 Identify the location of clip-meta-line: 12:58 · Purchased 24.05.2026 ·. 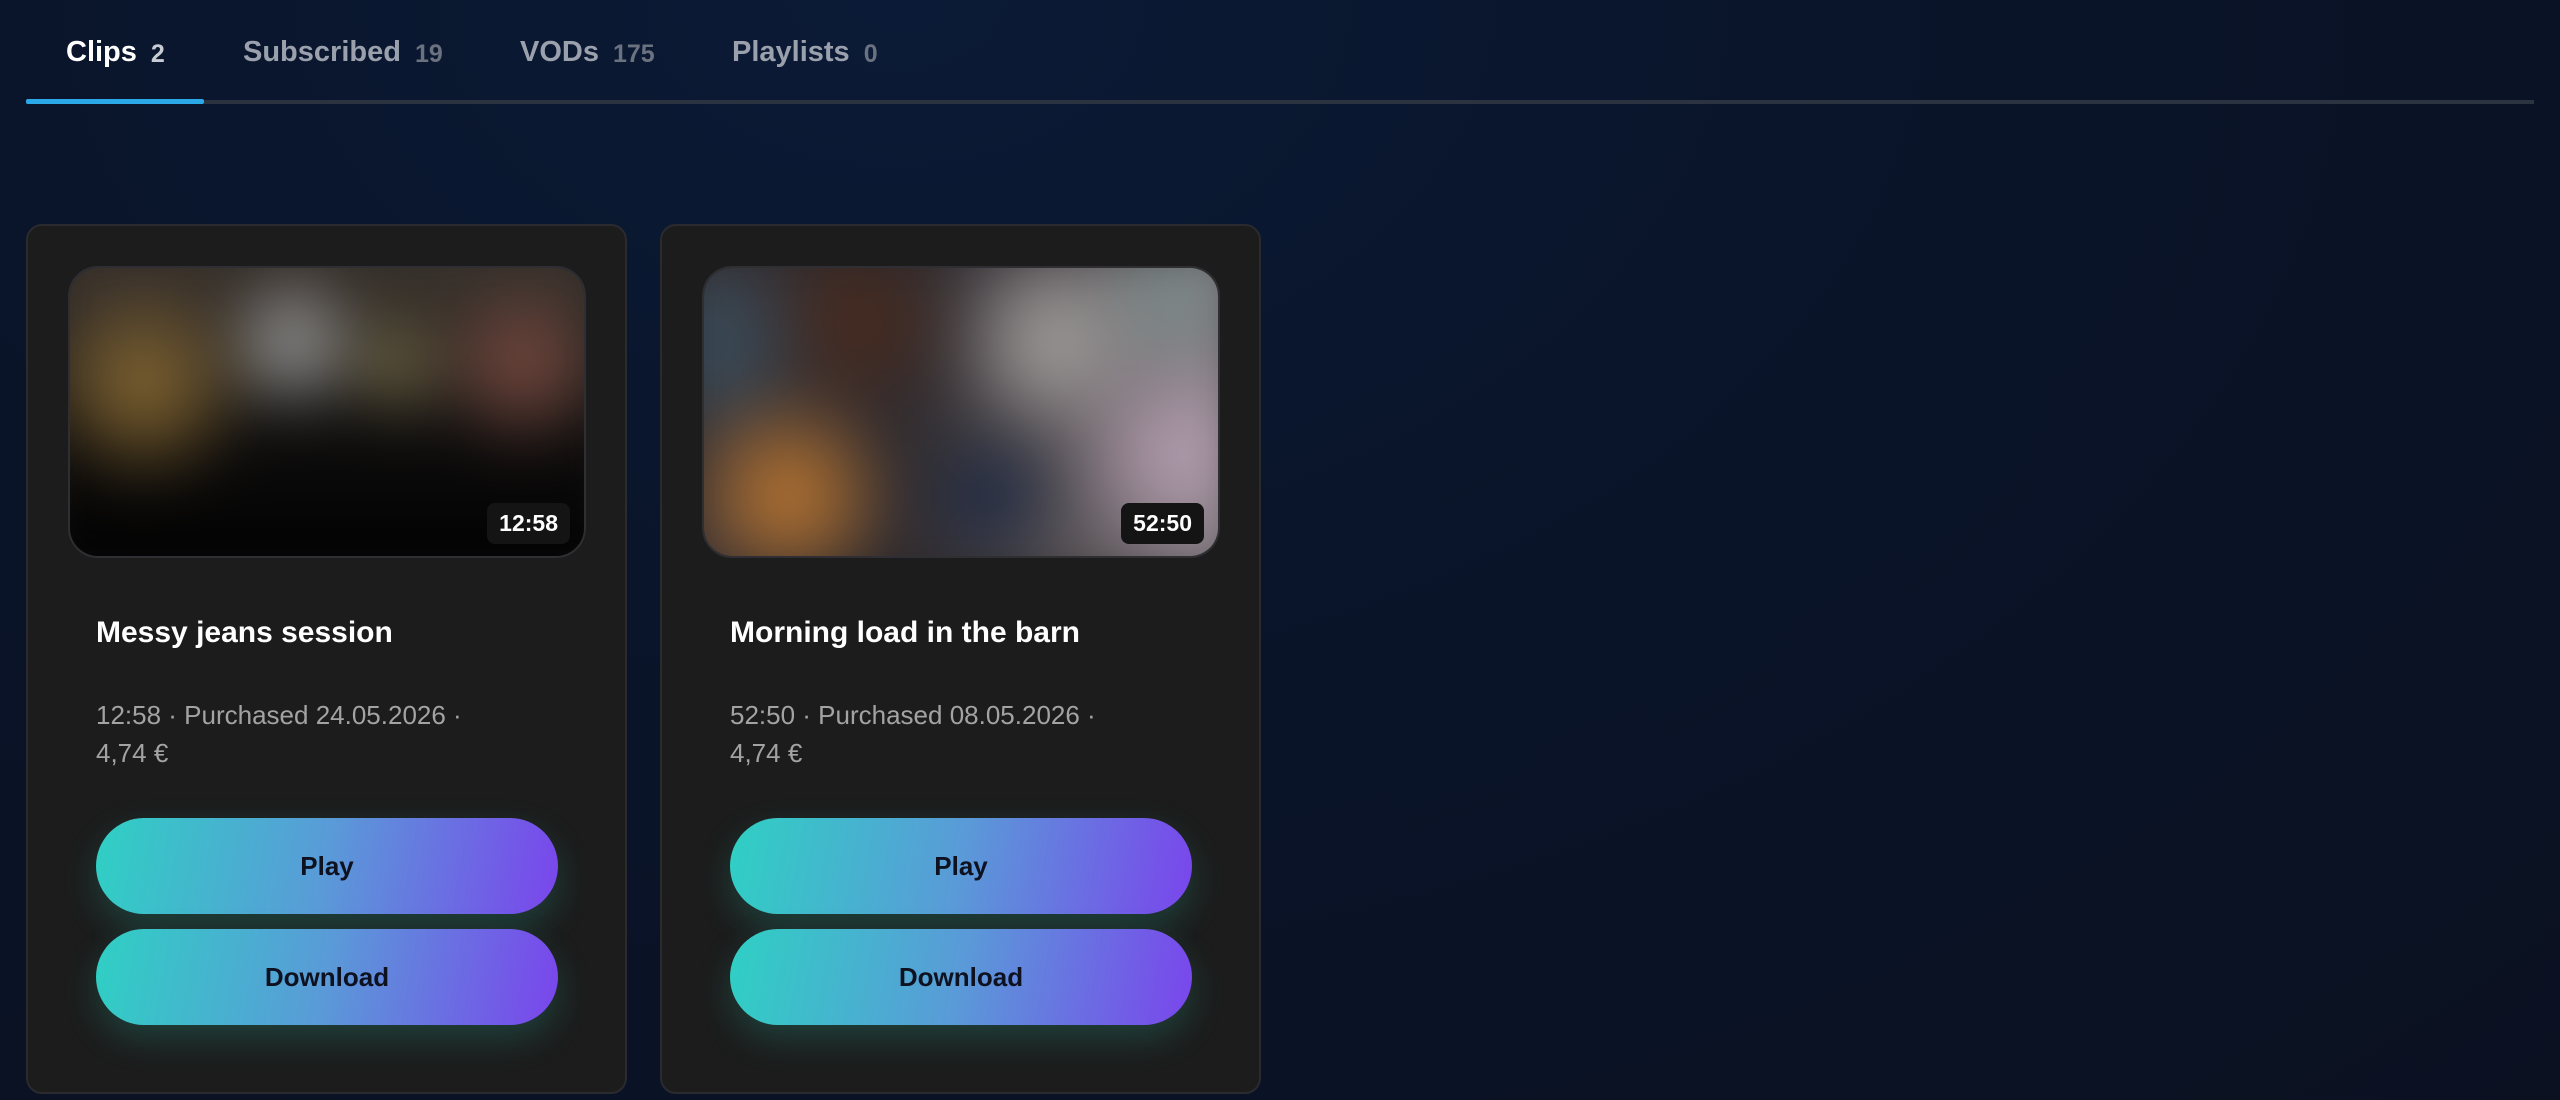
(279, 715).